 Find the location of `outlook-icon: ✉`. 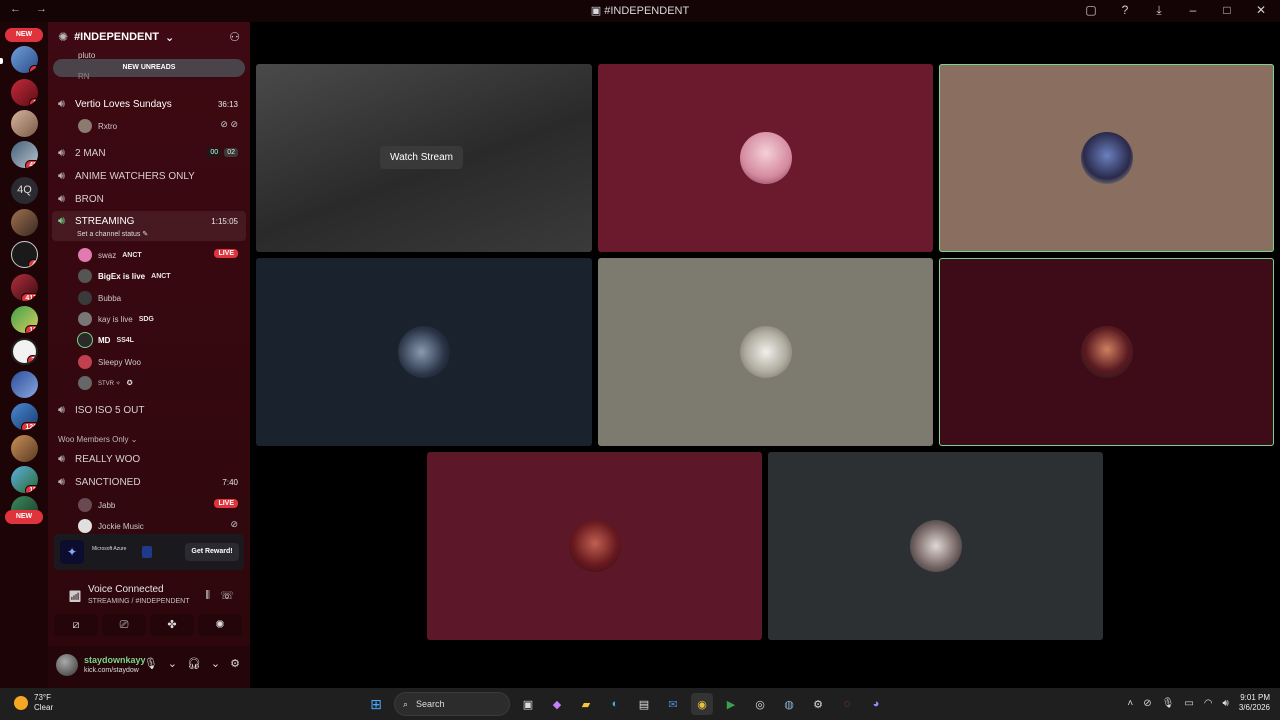

outlook-icon: ✉ is located at coordinates (673, 704).